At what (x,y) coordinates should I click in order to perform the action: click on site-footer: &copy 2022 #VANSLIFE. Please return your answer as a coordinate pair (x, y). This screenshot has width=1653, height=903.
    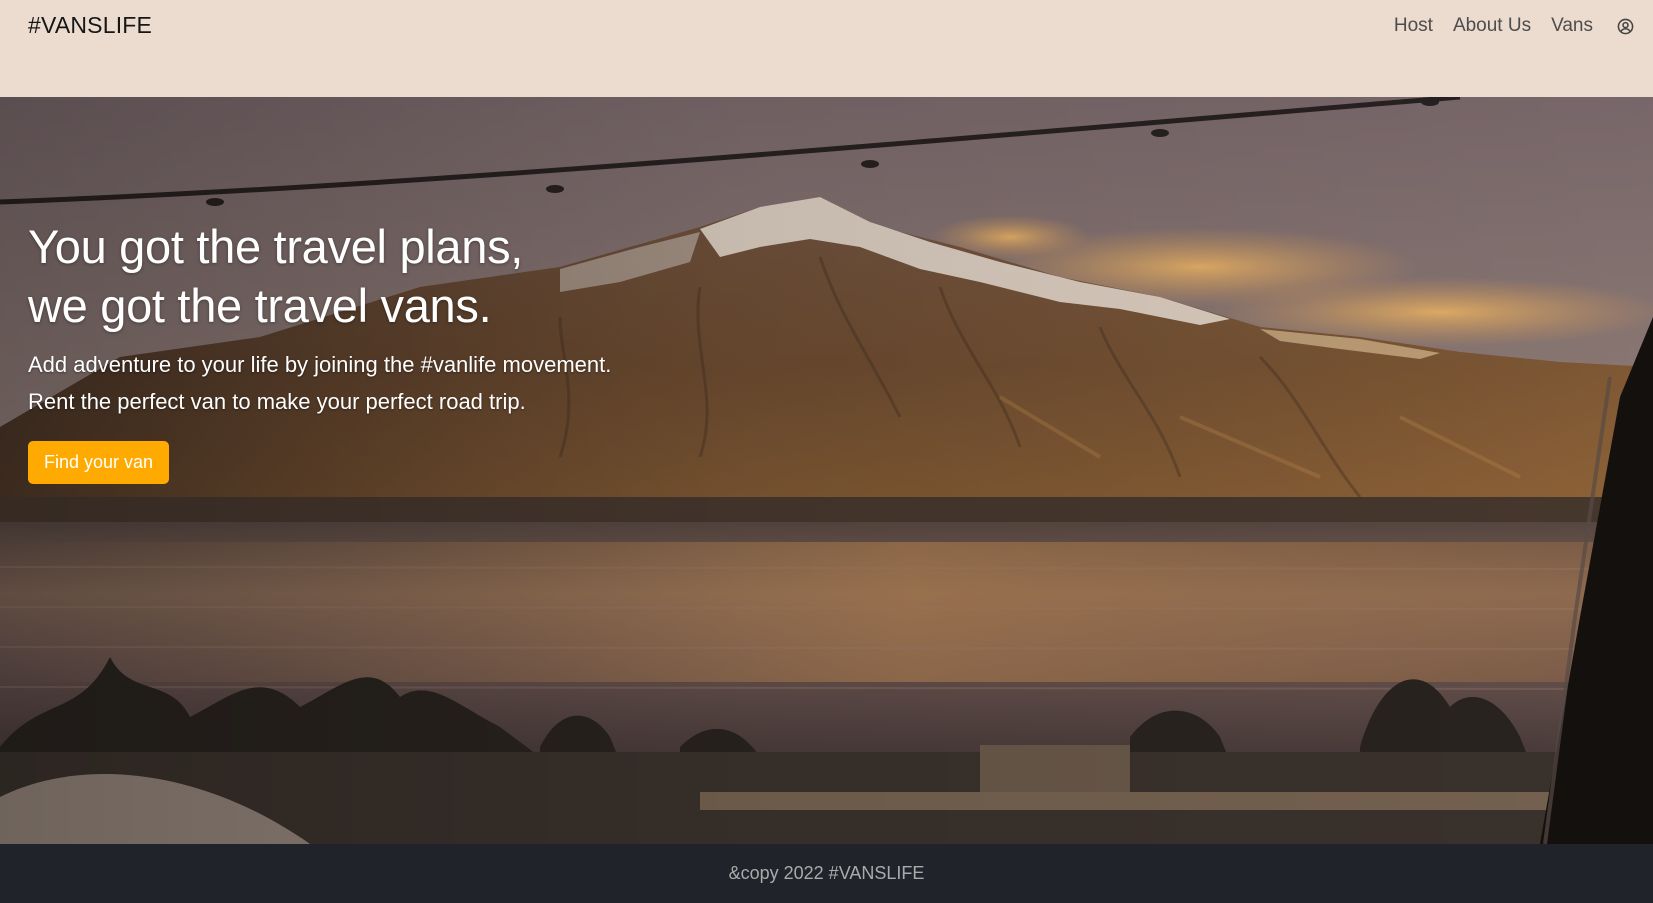
    Looking at the image, I should click on (826, 873).